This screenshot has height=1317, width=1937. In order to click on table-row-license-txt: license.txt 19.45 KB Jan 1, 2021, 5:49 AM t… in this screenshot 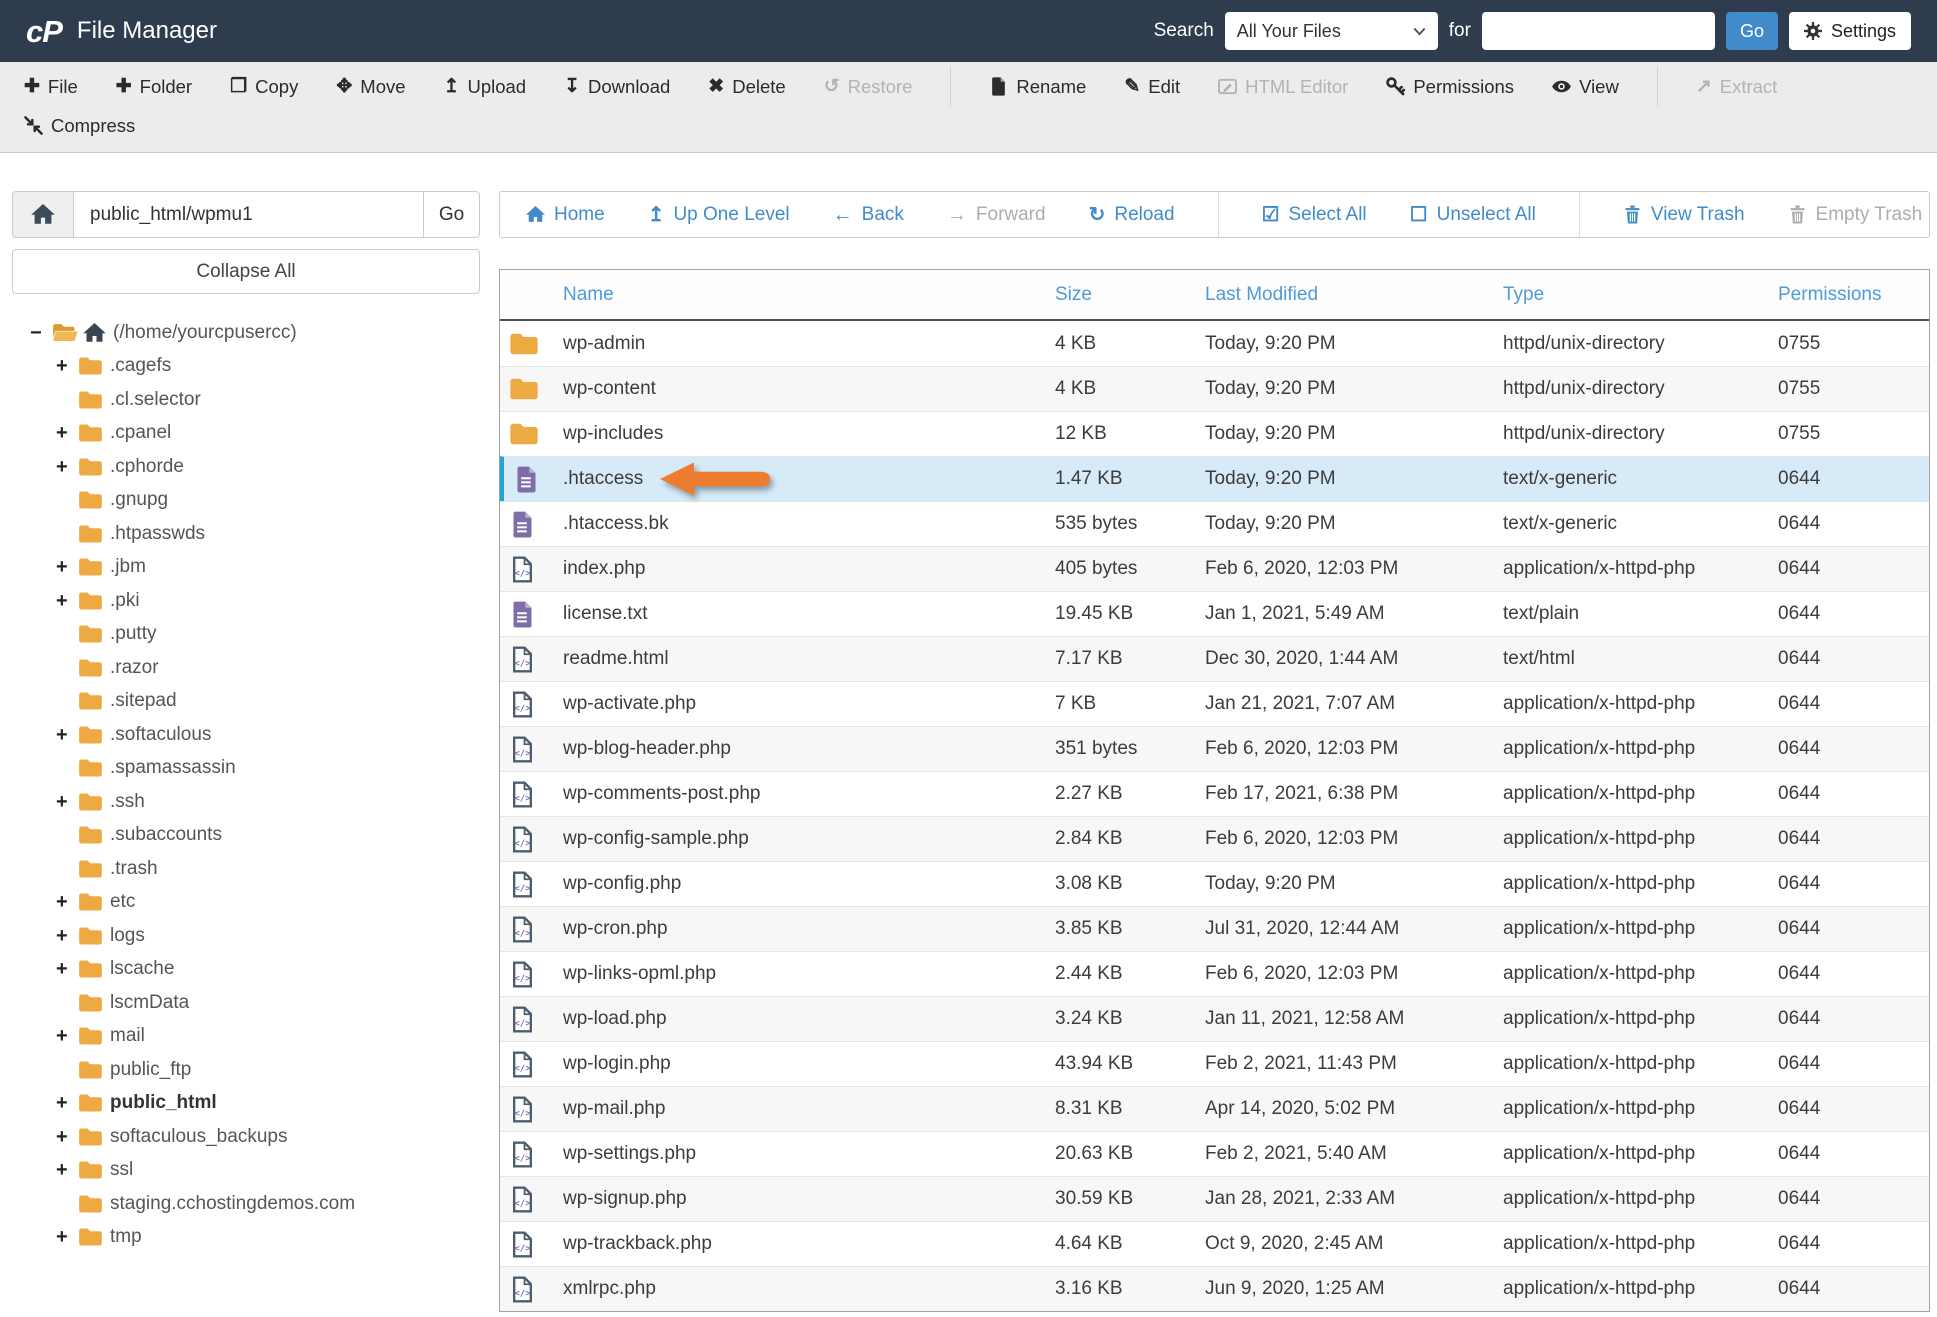, I will do `click(1214, 613)`.